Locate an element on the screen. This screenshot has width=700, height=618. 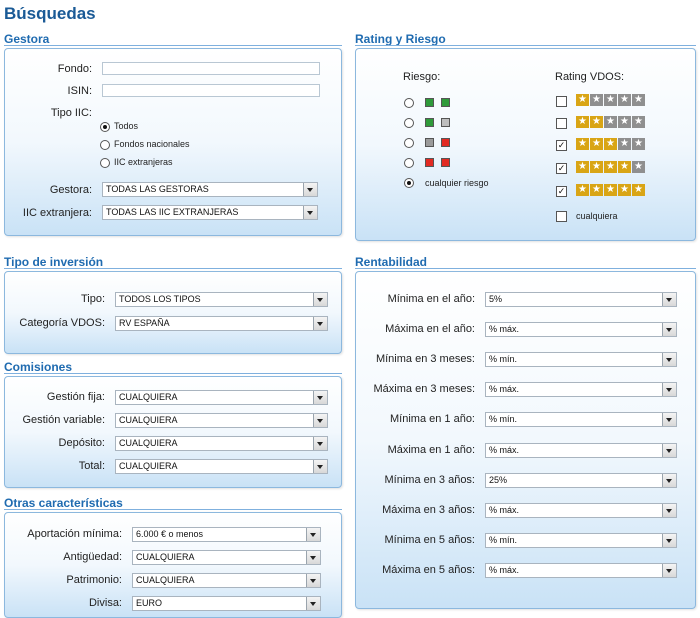
otras-label: Antigüedad: is located at coordinates (92, 557).